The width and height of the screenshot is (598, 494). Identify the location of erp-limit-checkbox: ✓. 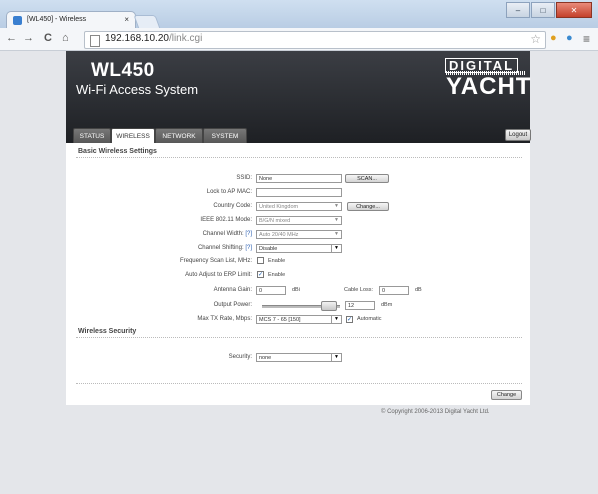
(260, 274).